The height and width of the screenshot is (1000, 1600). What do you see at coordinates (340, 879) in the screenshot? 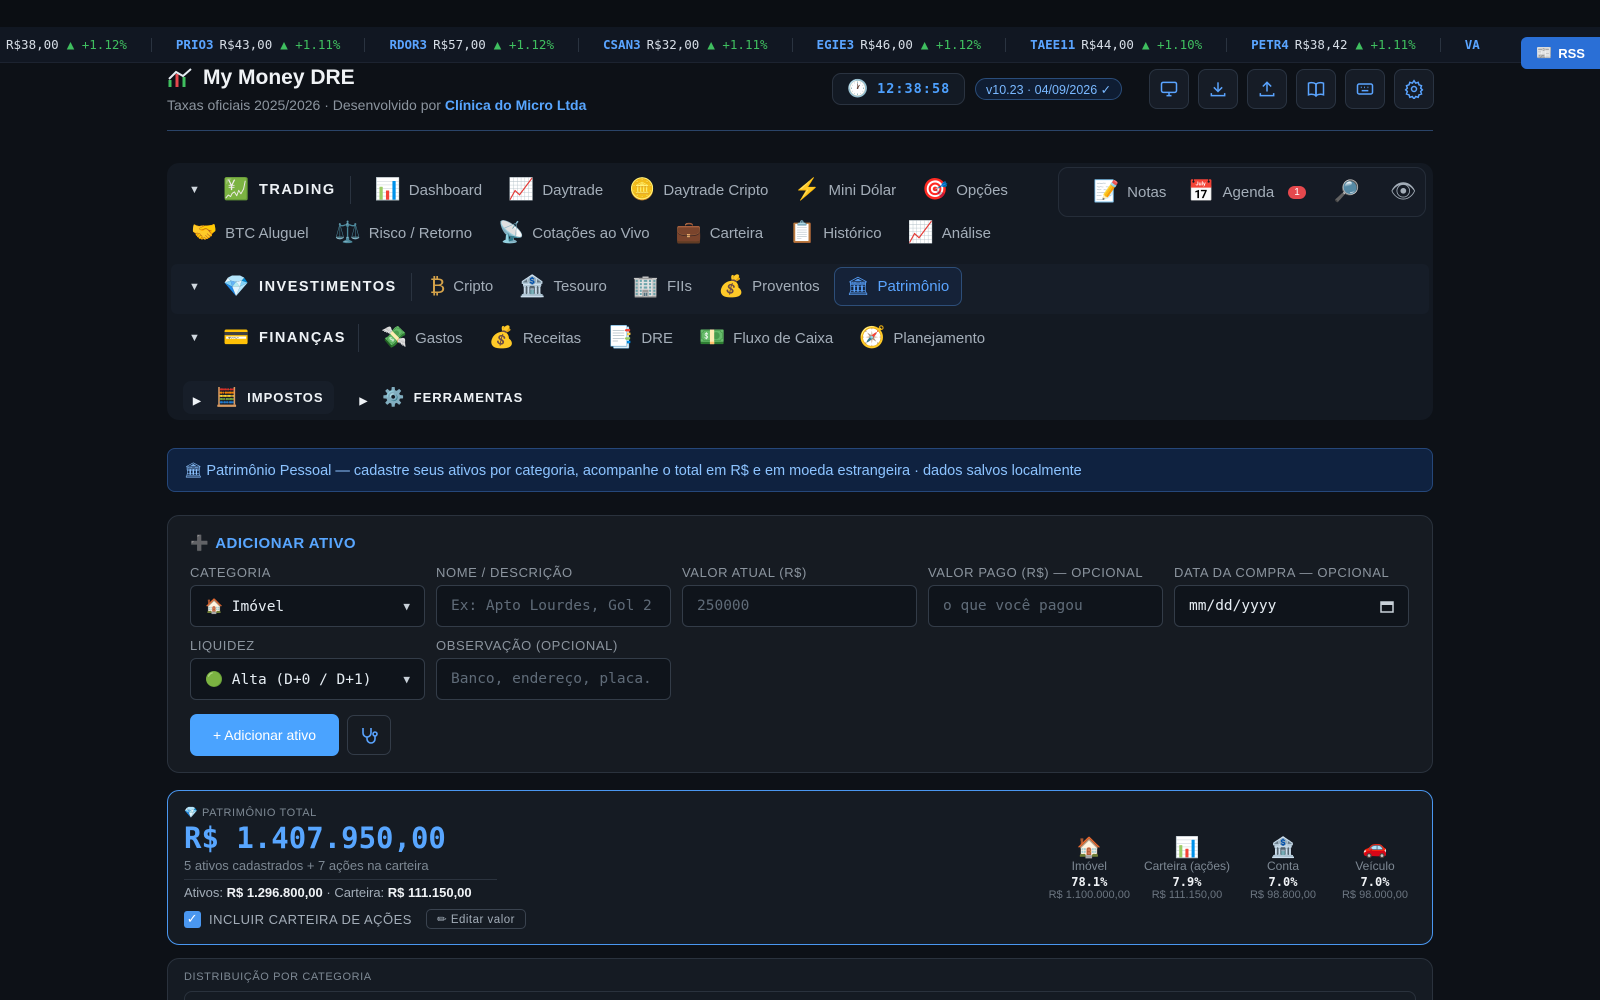
I see `total-divider` at bounding box center [340, 879].